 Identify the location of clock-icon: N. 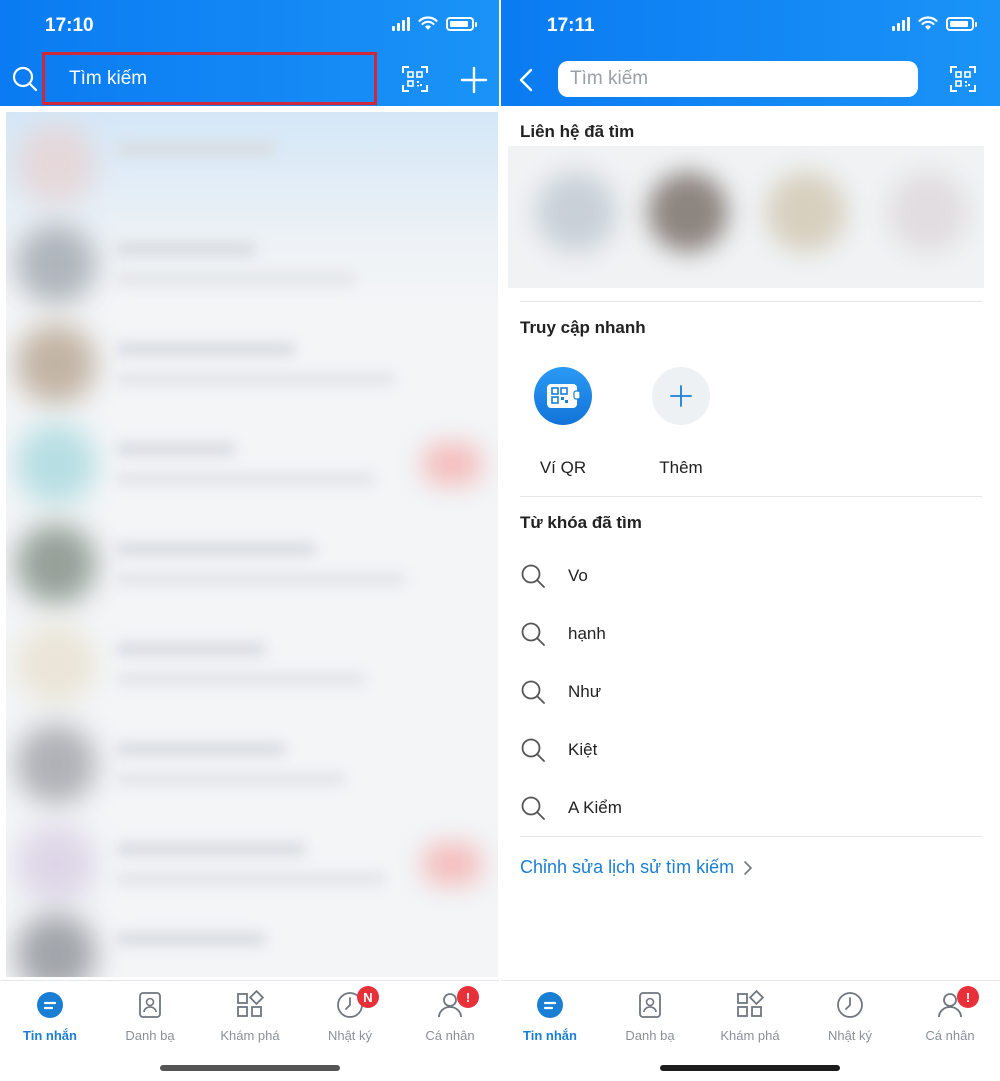
(357, 1003).